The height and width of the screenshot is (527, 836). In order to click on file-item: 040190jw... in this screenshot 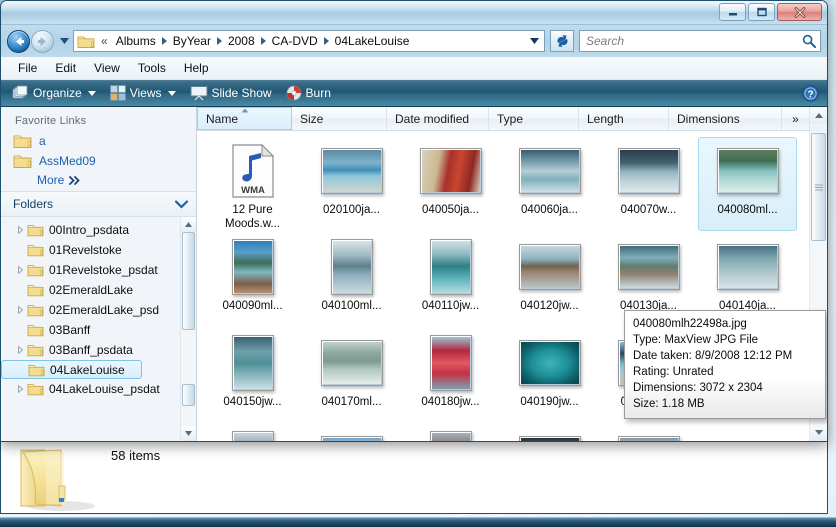, I will do `click(549, 376)`.